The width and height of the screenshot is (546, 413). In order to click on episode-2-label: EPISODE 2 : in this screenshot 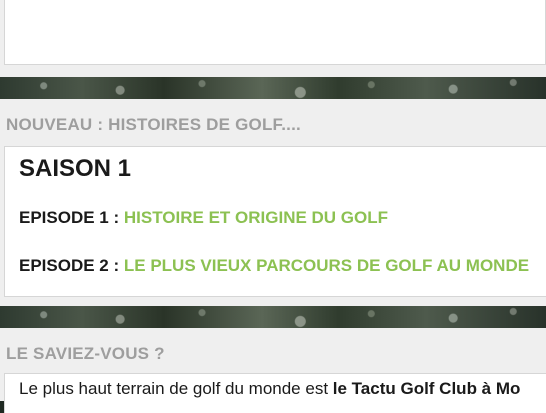, I will do `click(71, 265)`.